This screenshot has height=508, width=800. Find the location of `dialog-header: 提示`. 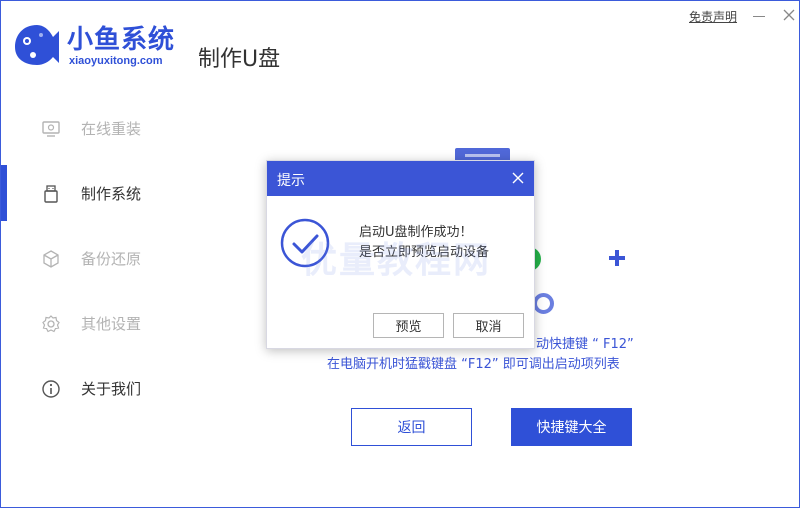

dialog-header: 提示 is located at coordinates (400, 178).